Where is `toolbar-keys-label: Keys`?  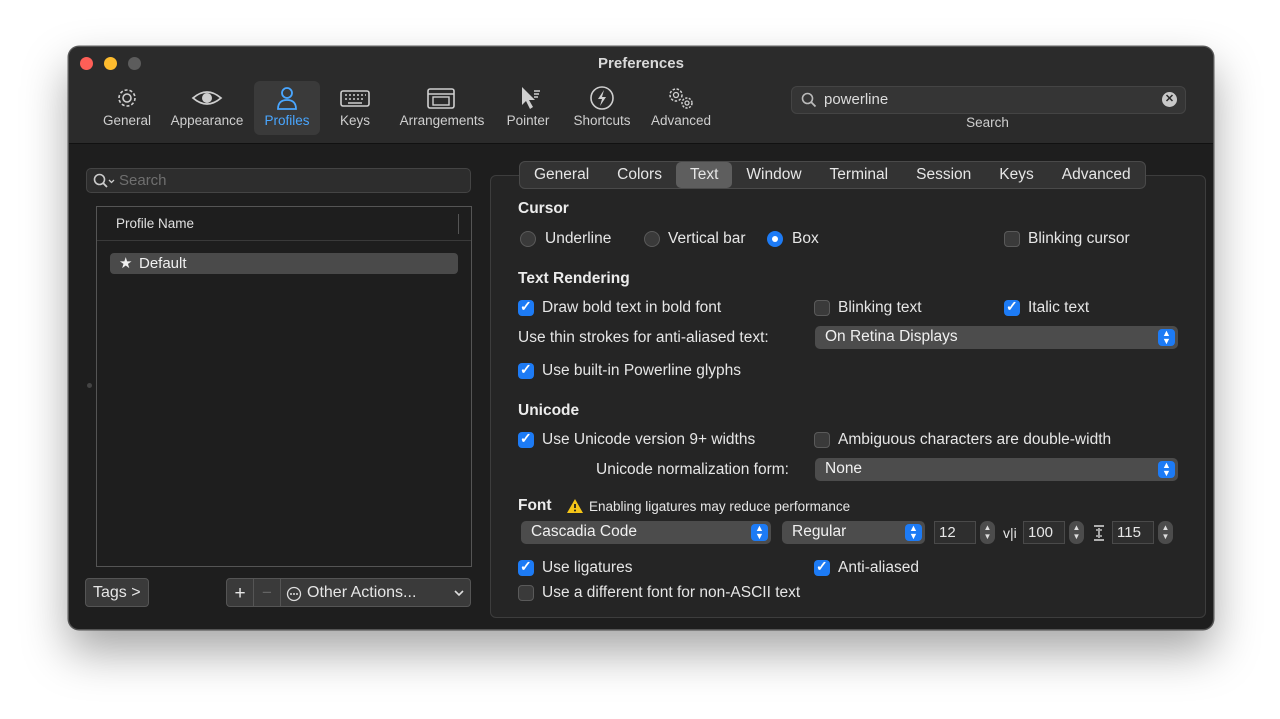
toolbar-keys-label: Keys is located at coordinates (354, 120).